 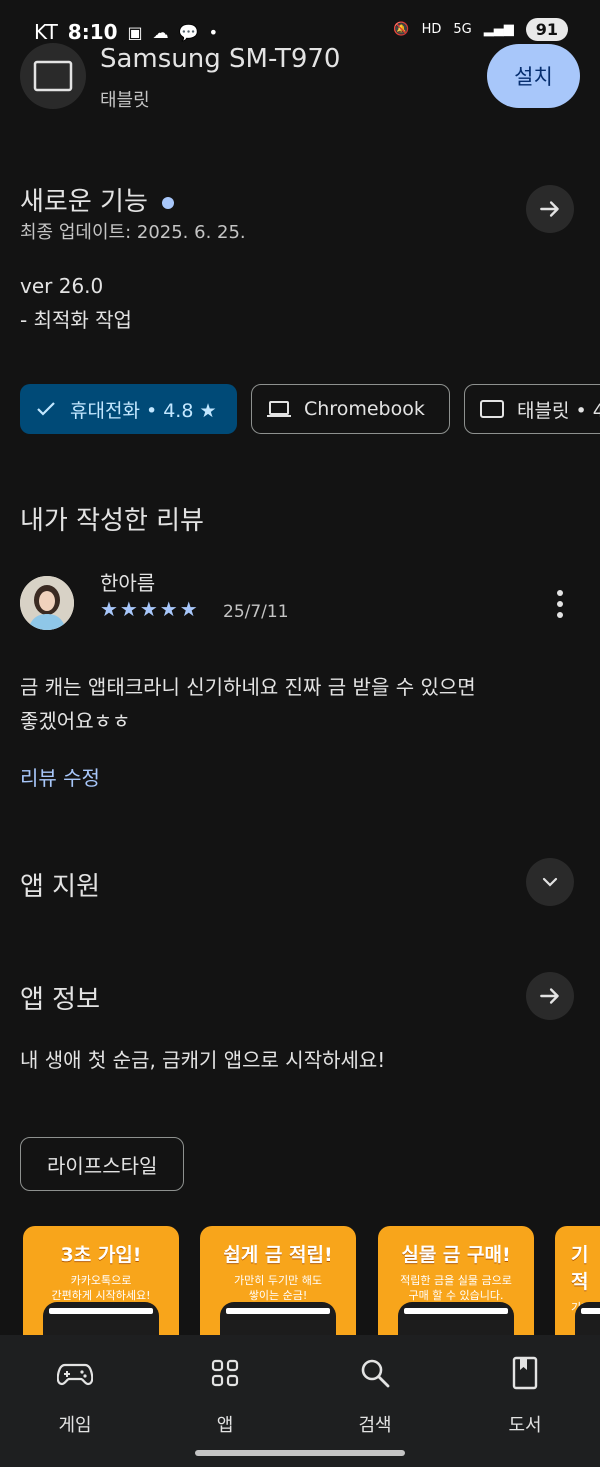 What do you see at coordinates (213, 32) in the screenshot?
I see `more-notifications-icon: •` at bounding box center [213, 32].